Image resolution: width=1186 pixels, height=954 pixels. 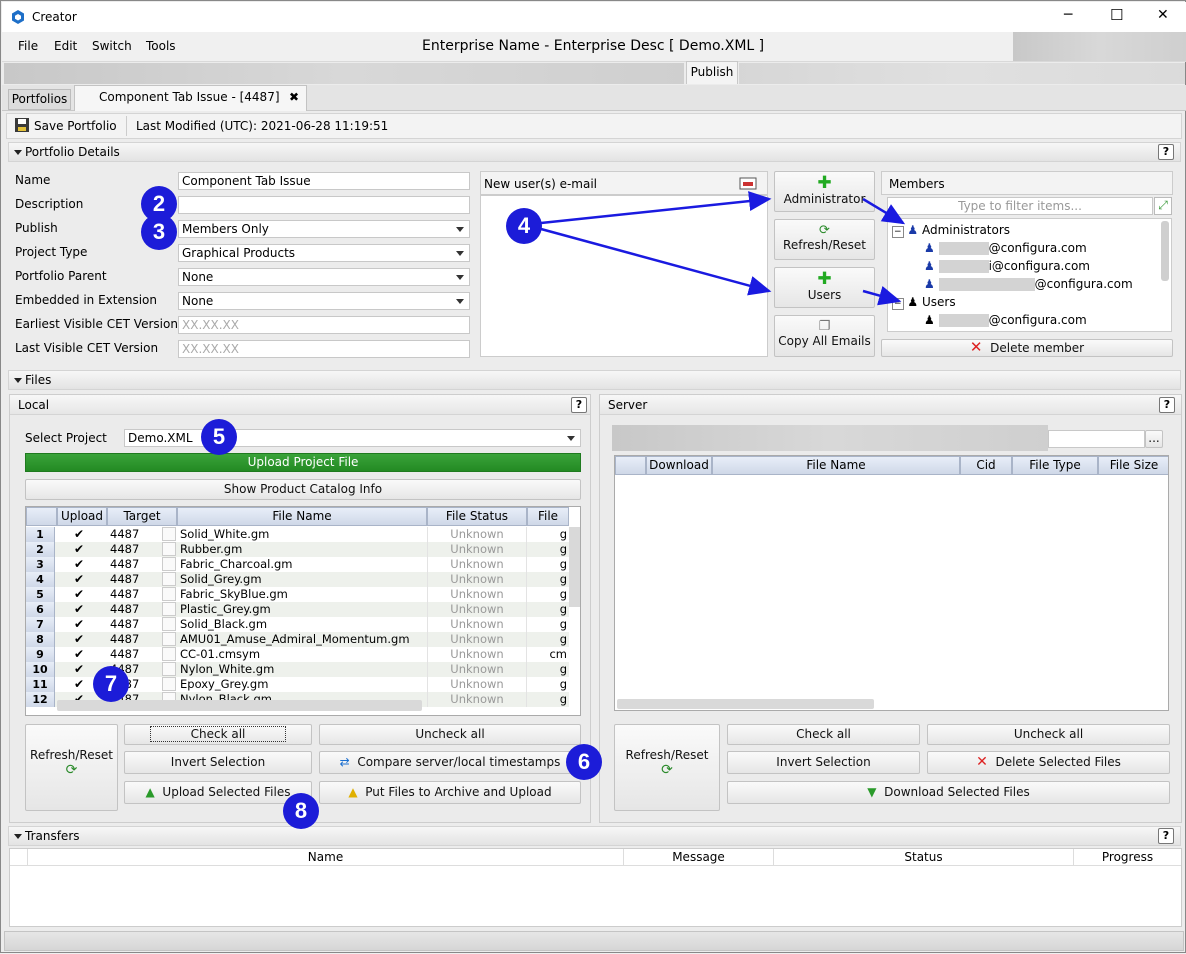 I want to click on archive-and-upload-button: ▲ Put Files to Archive and Upload, so click(x=450, y=792).